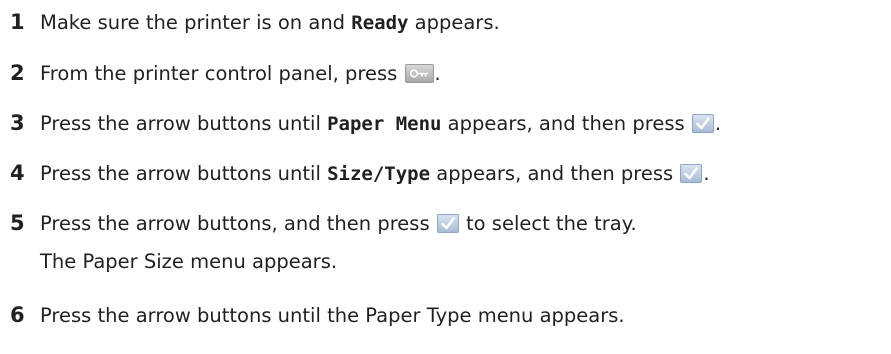 This screenshot has height=354, width=891. I want to click on step-text: From the printer control panel, press, so click(222, 73).